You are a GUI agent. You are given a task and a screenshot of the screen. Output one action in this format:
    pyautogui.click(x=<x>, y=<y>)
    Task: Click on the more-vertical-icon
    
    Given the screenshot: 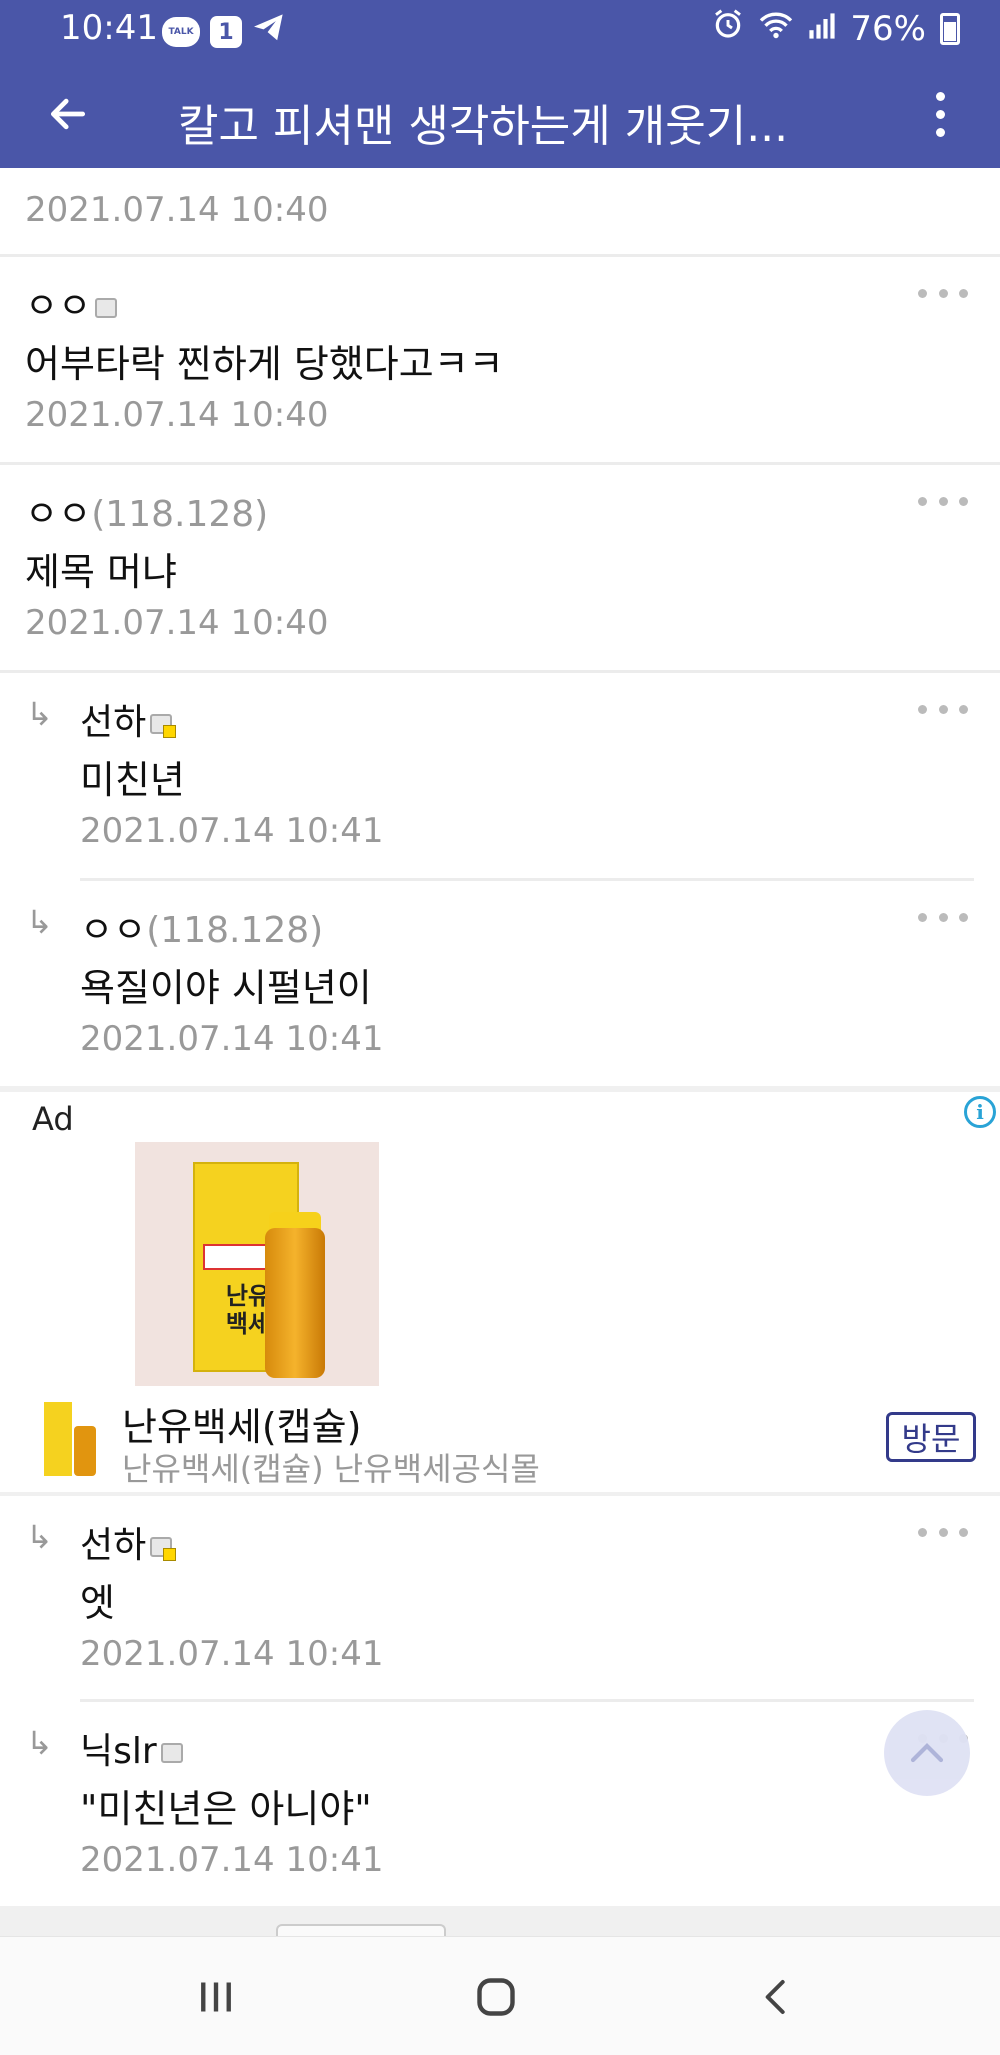 What is the action you would take?
    pyautogui.click(x=940, y=96)
    